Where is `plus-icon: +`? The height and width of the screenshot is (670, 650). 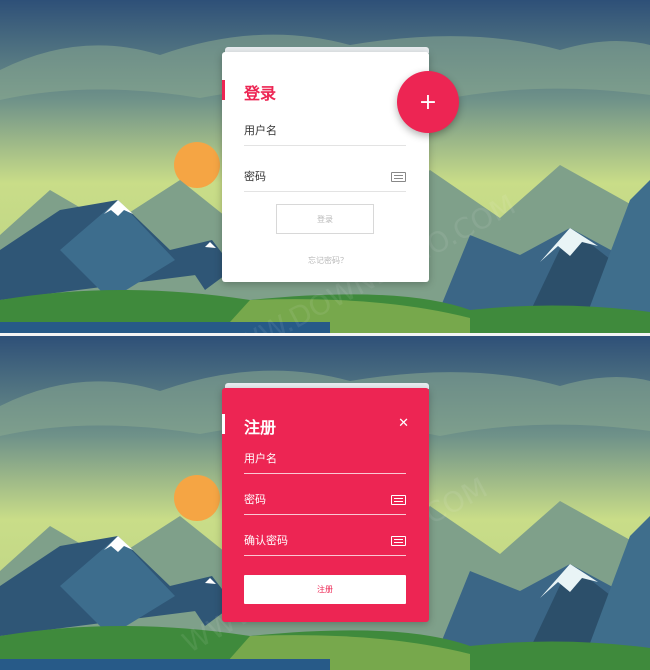
plus-icon: + is located at coordinates (428, 102).